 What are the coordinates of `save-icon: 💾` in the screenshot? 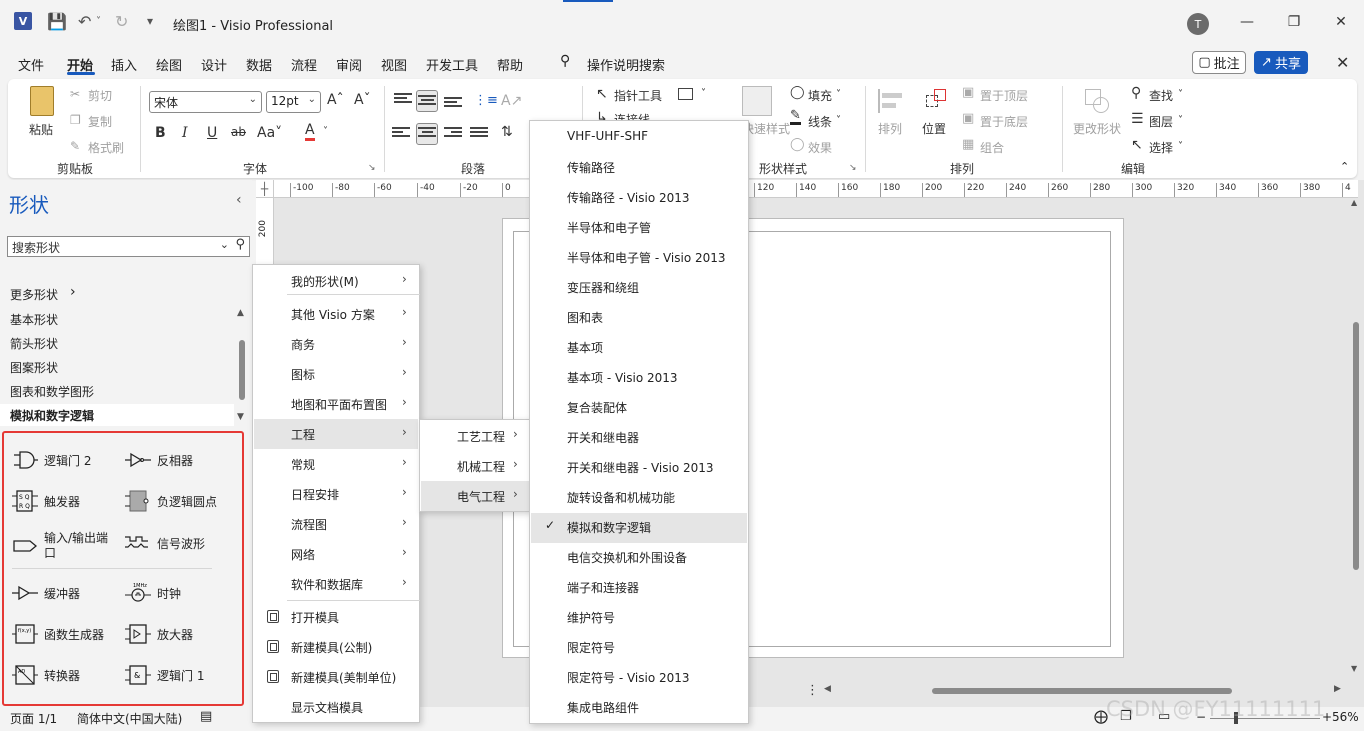 It's located at (57, 21).